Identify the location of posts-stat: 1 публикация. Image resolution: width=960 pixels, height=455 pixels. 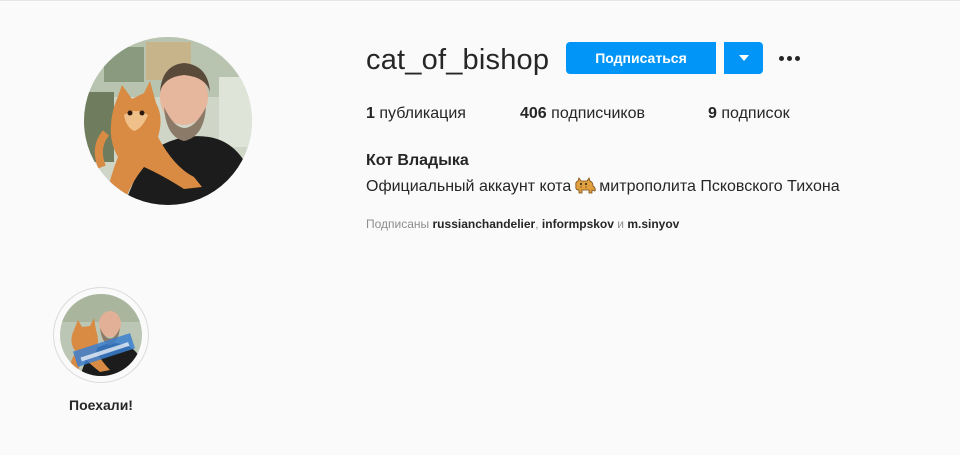
(416, 114).